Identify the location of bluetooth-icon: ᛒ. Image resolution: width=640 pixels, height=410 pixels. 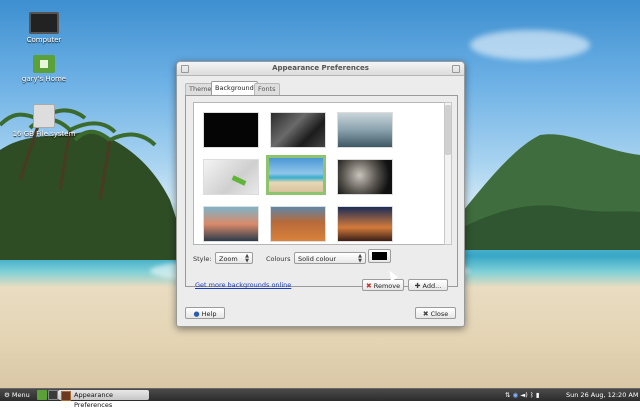
(532, 395).